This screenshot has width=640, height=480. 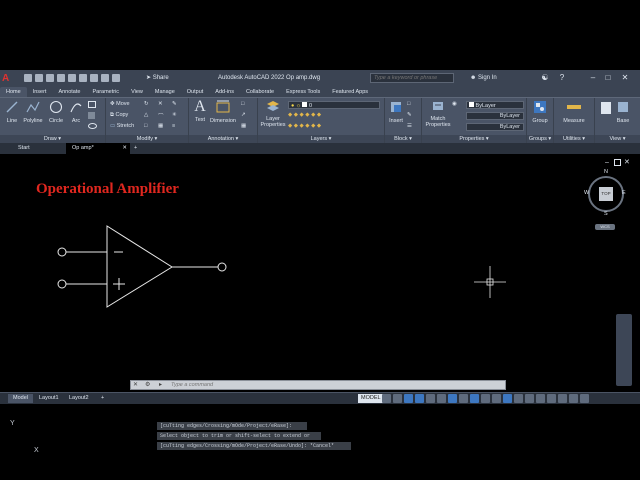 I want to click on stretch-button: ▭ Stretch, so click(x=122, y=126).